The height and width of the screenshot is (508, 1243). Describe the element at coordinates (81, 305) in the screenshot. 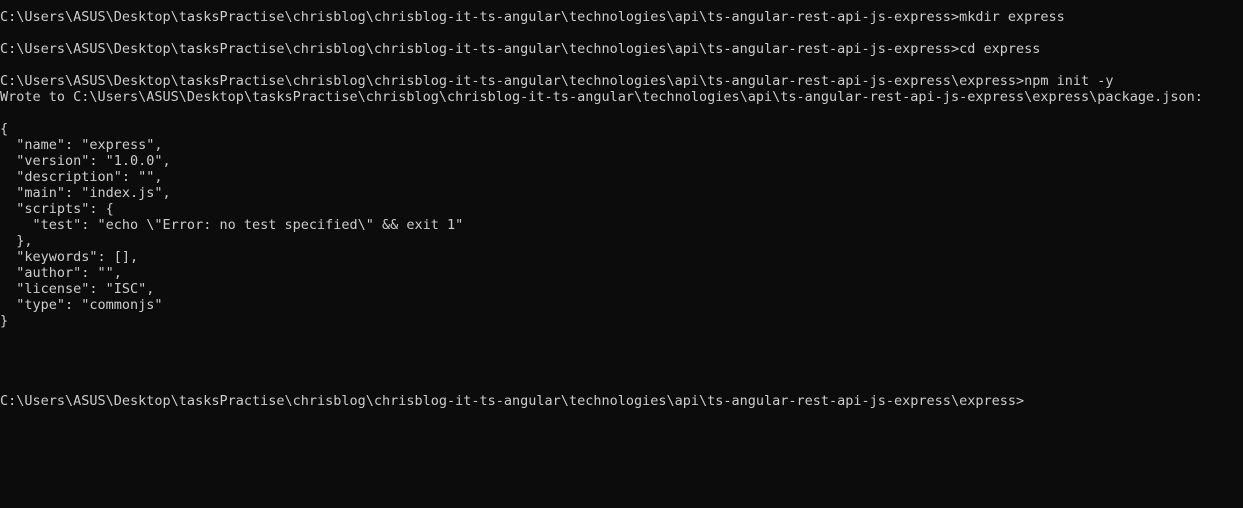

I see `json-line-type: "type": "commonjs"` at that location.